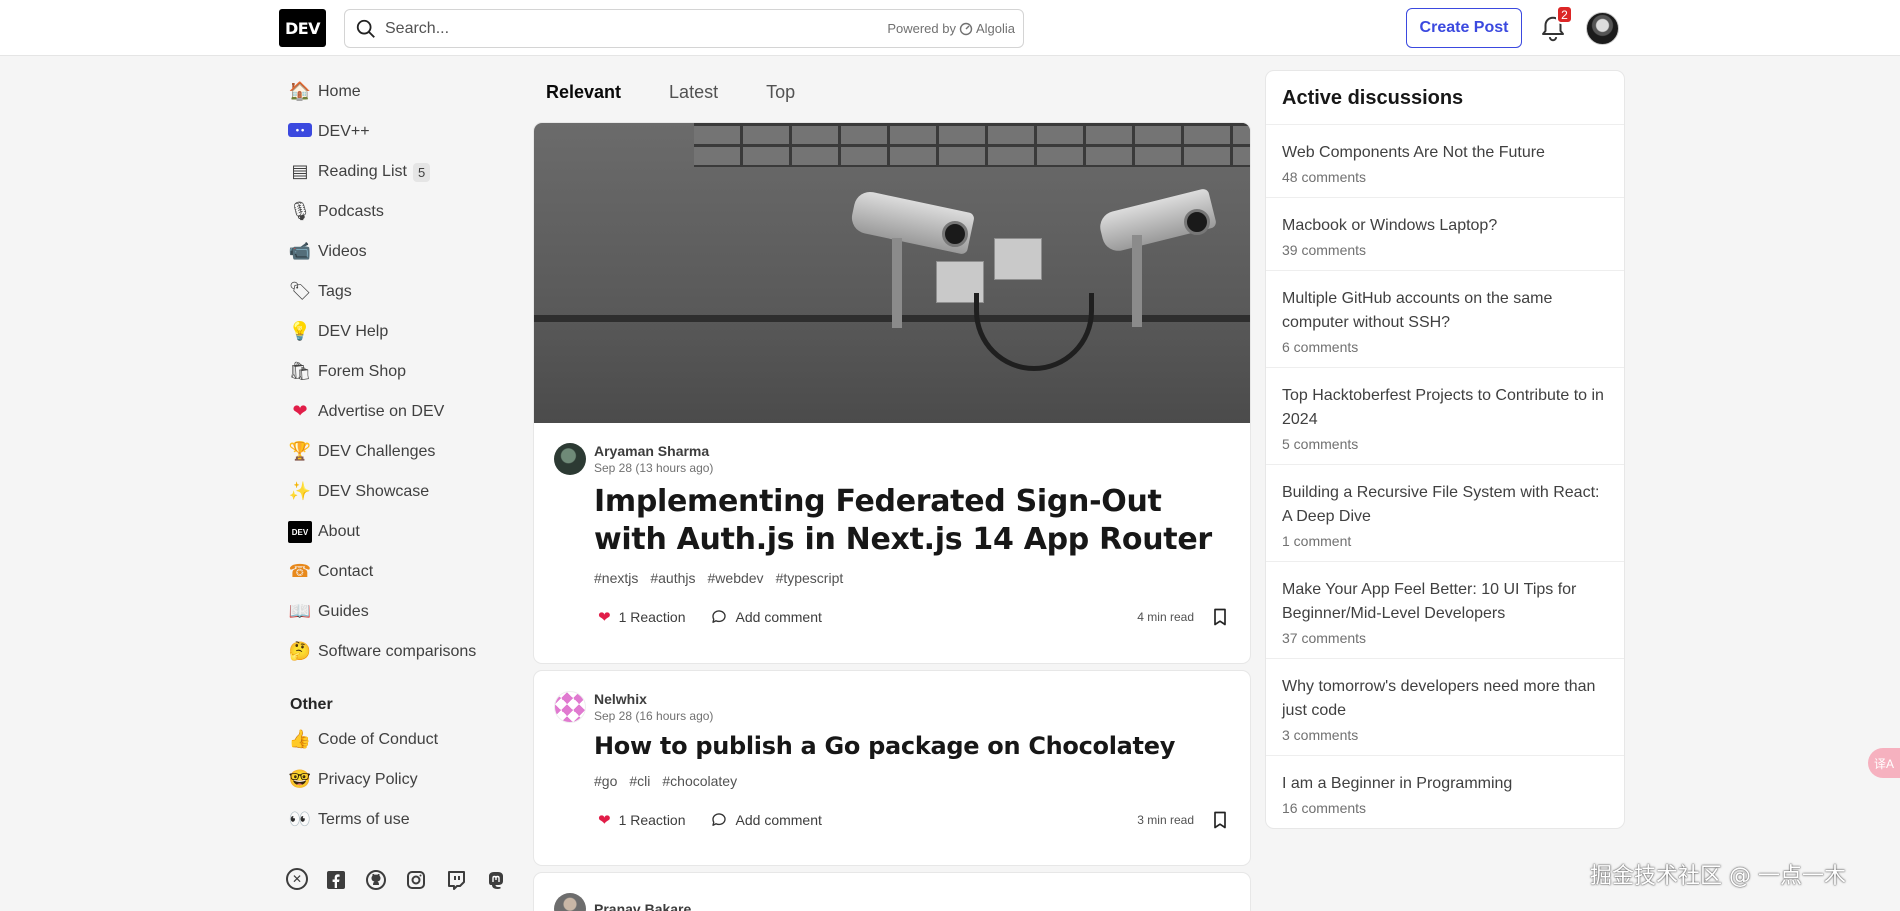  Describe the element at coordinates (496, 880) in the screenshot. I see `mastodon-icon` at that location.